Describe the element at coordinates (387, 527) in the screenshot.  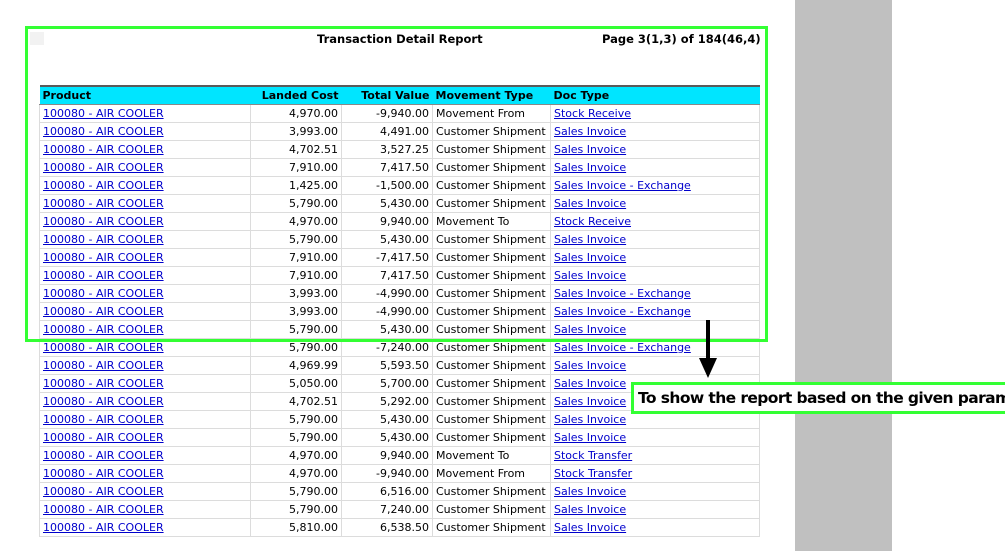
I see `total-value-cell: 6,538.50` at that location.